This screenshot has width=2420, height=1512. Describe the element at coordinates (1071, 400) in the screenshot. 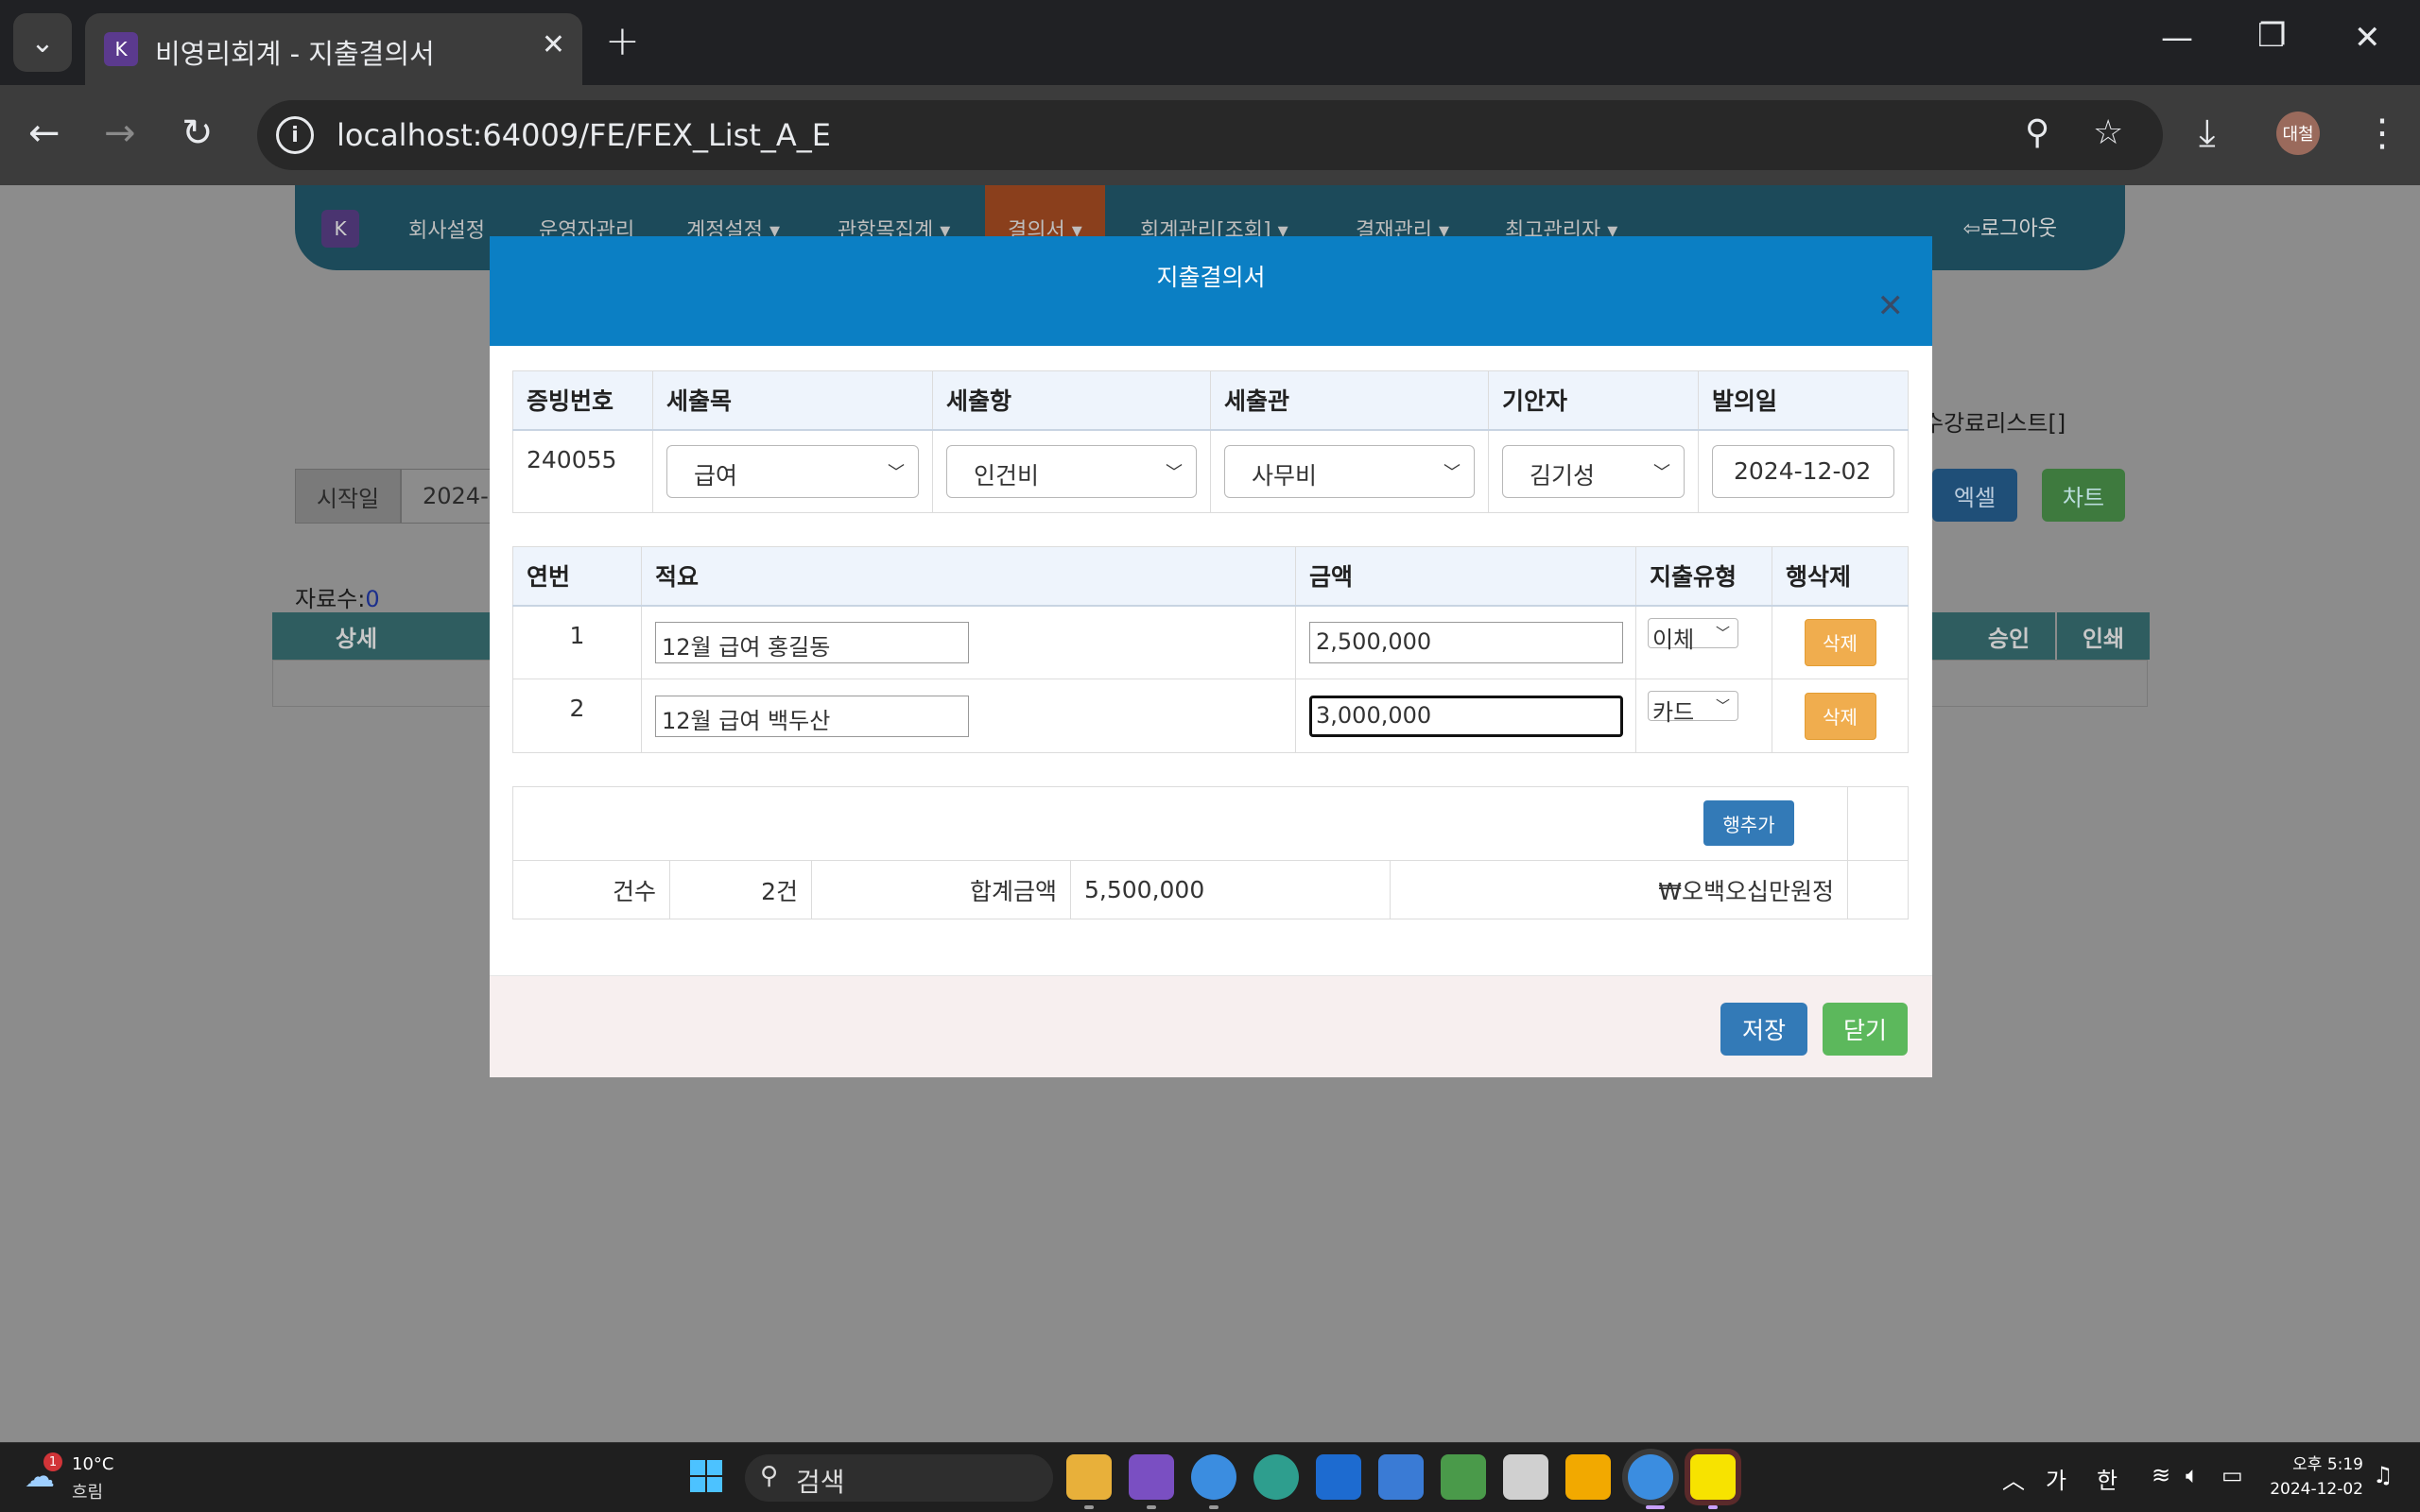

I see `col-se-hang: 세출항` at that location.